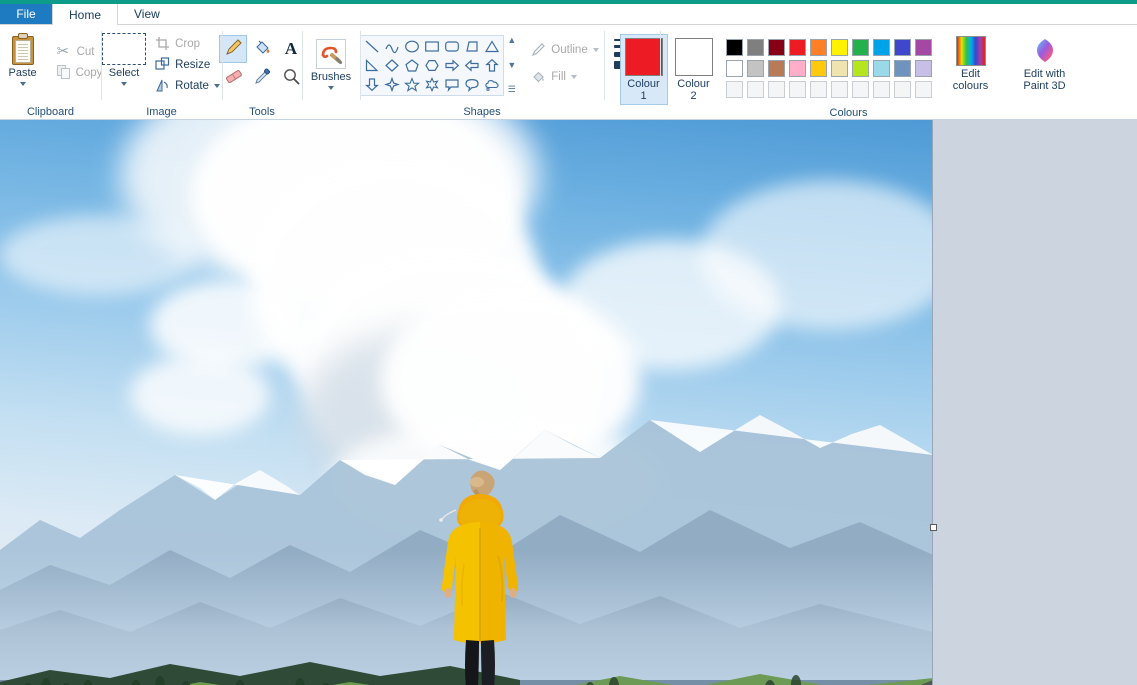  I want to click on palette-swatch-r1-c8, so click(881, 47).